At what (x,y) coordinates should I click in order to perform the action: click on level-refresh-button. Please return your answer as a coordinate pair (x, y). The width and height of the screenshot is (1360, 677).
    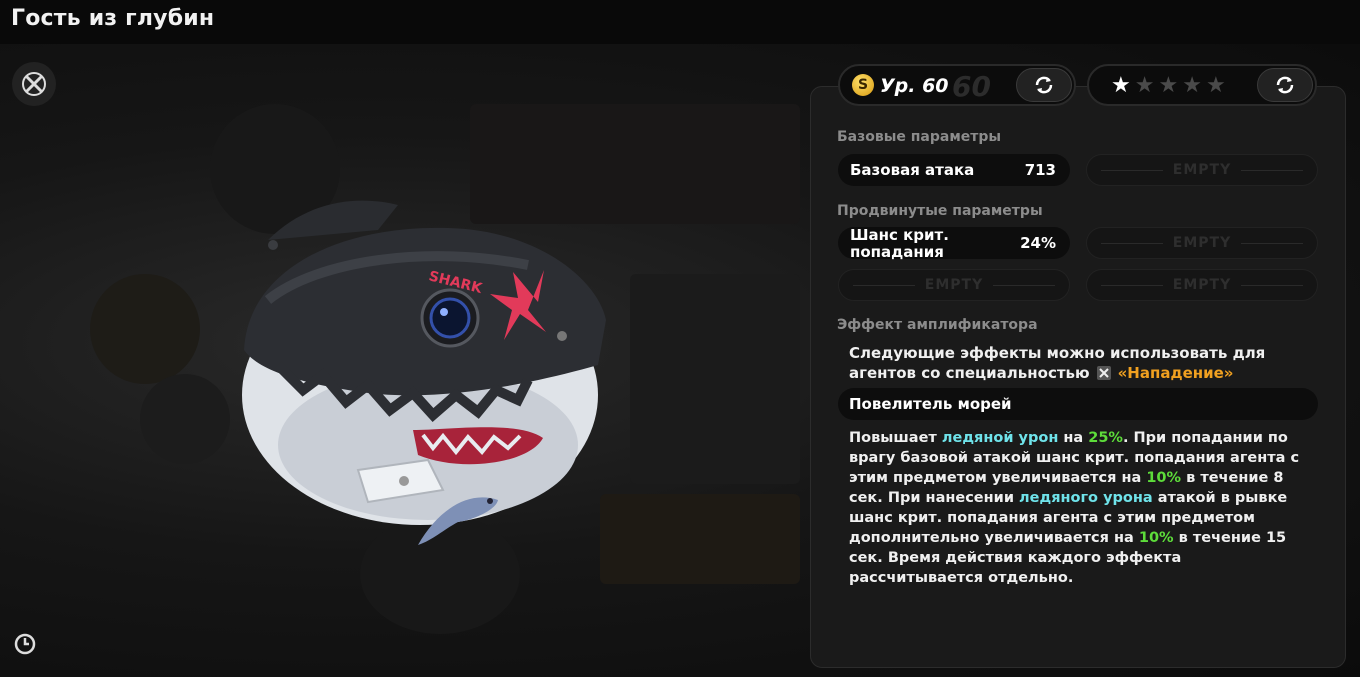
    Looking at the image, I should click on (1044, 85).